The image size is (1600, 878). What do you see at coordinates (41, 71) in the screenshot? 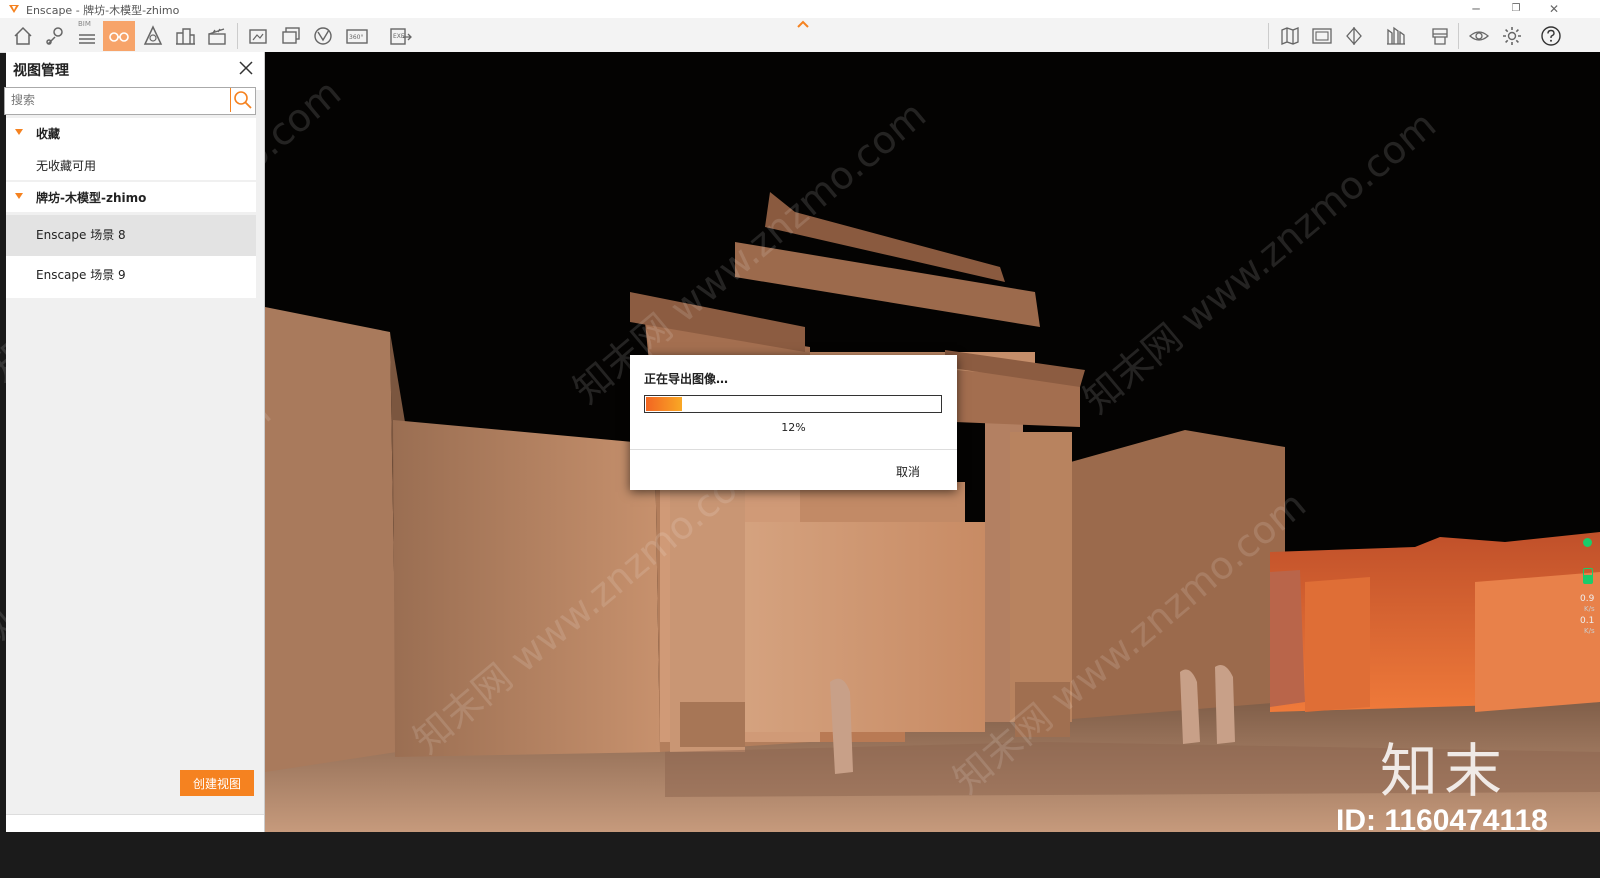
I see `panel-title: 视图管理` at bounding box center [41, 71].